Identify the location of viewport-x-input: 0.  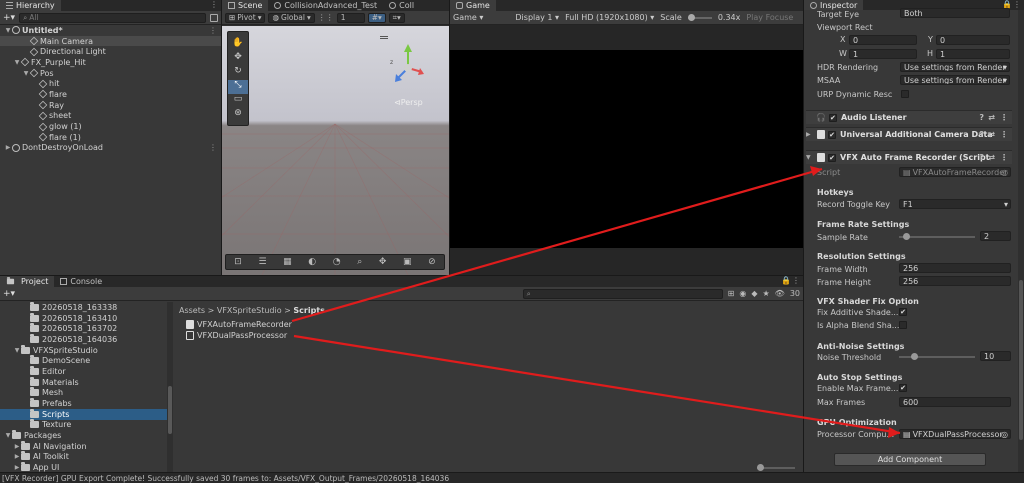
(883, 40).